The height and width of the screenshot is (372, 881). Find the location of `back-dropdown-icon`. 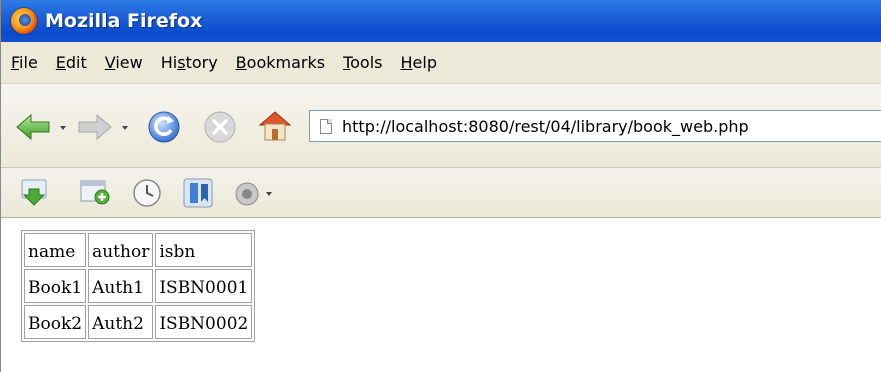

back-dropdown-icon is located at coordinates (63, 128).